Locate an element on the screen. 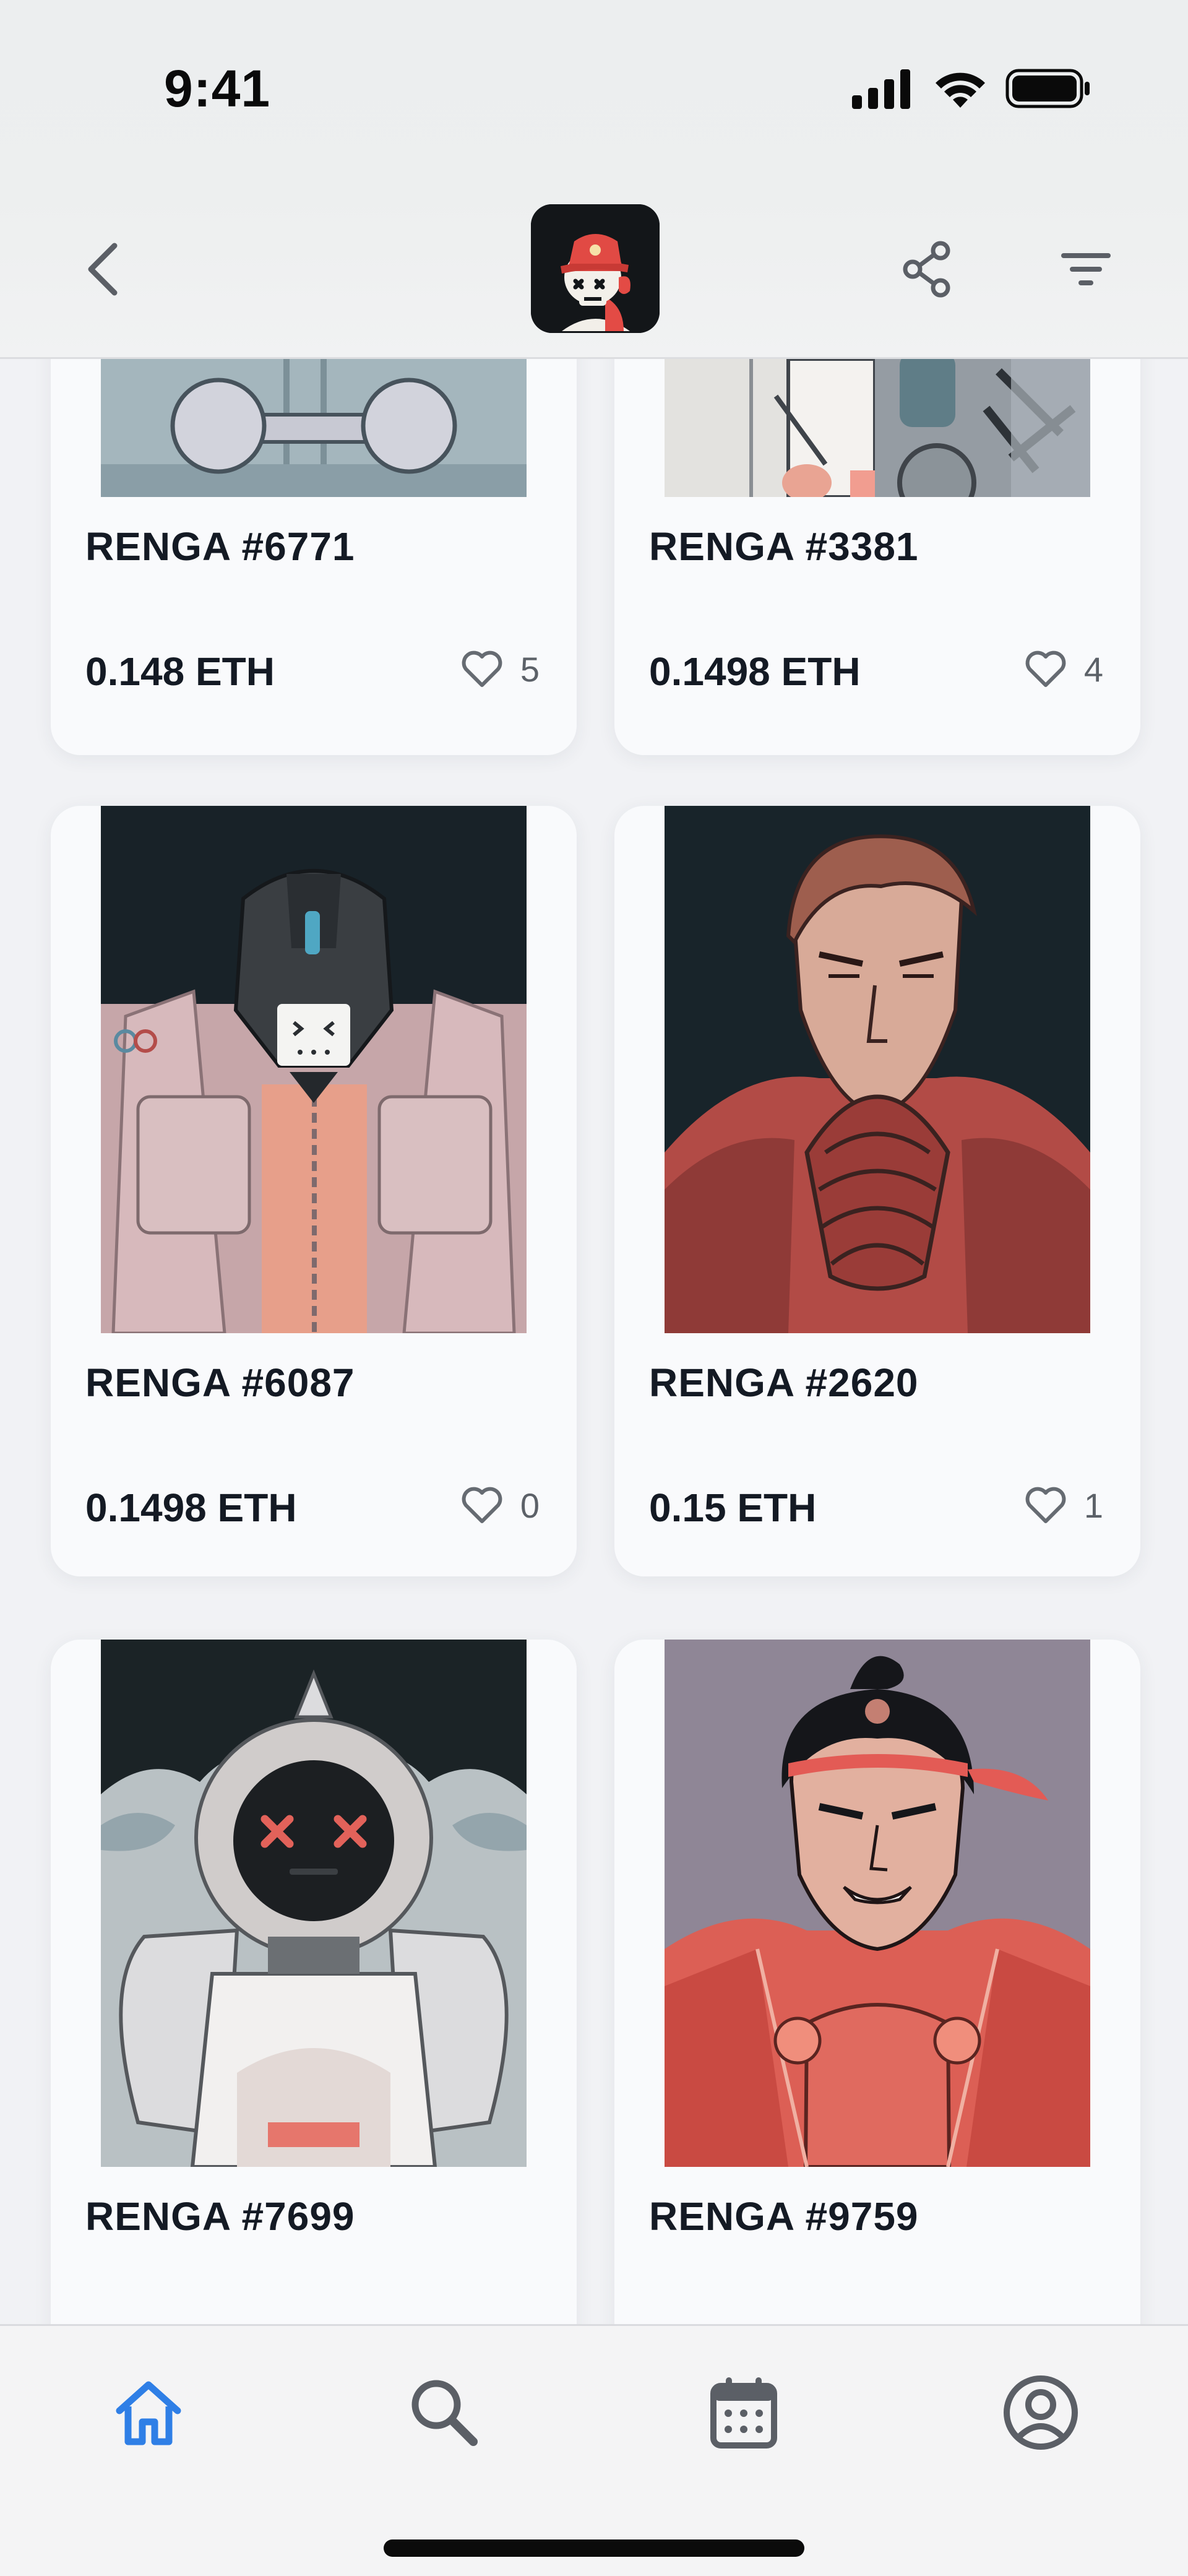 This screenshot has width=1188, height=2576. nft-card: RENGA #2620 0.15 ETH 1 is located at coordinates (877, 1191).